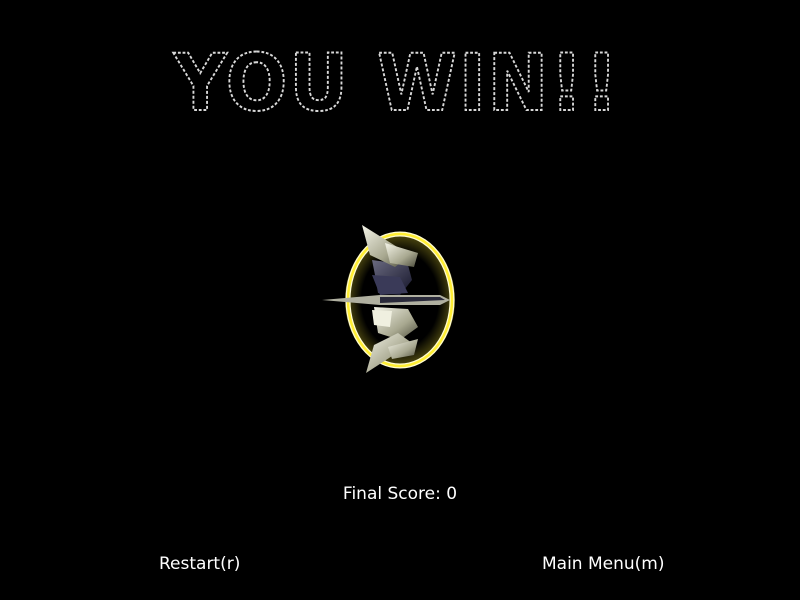 The height and width of the screenshot is (600, 800). What do you see at coordinates (382, 318) in the screenshot?
I see `ship-lower-highlight` at bounding box center [382, 318].